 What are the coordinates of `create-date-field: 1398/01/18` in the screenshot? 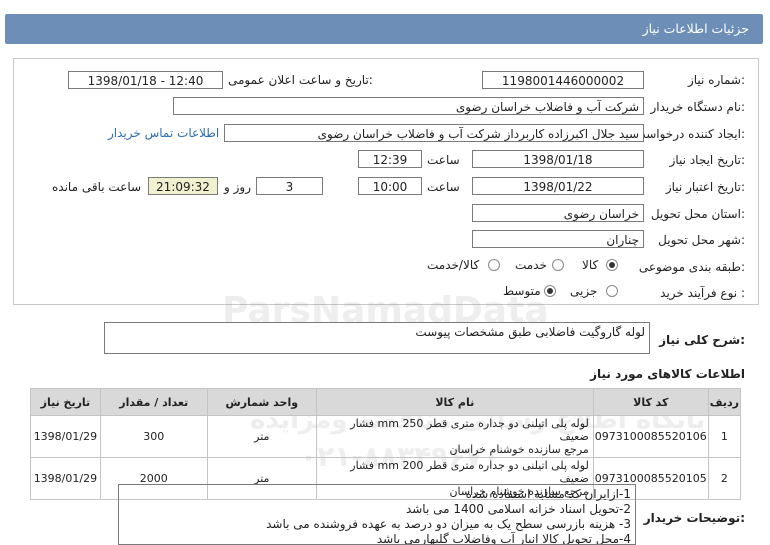 It's located at (558, 159).